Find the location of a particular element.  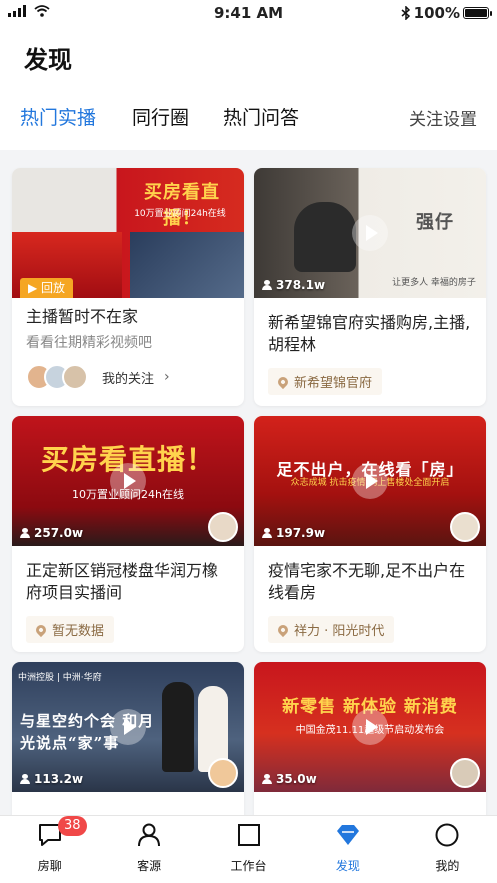

location-label: 新希望锦官府 is located at coordinates (333, 383).